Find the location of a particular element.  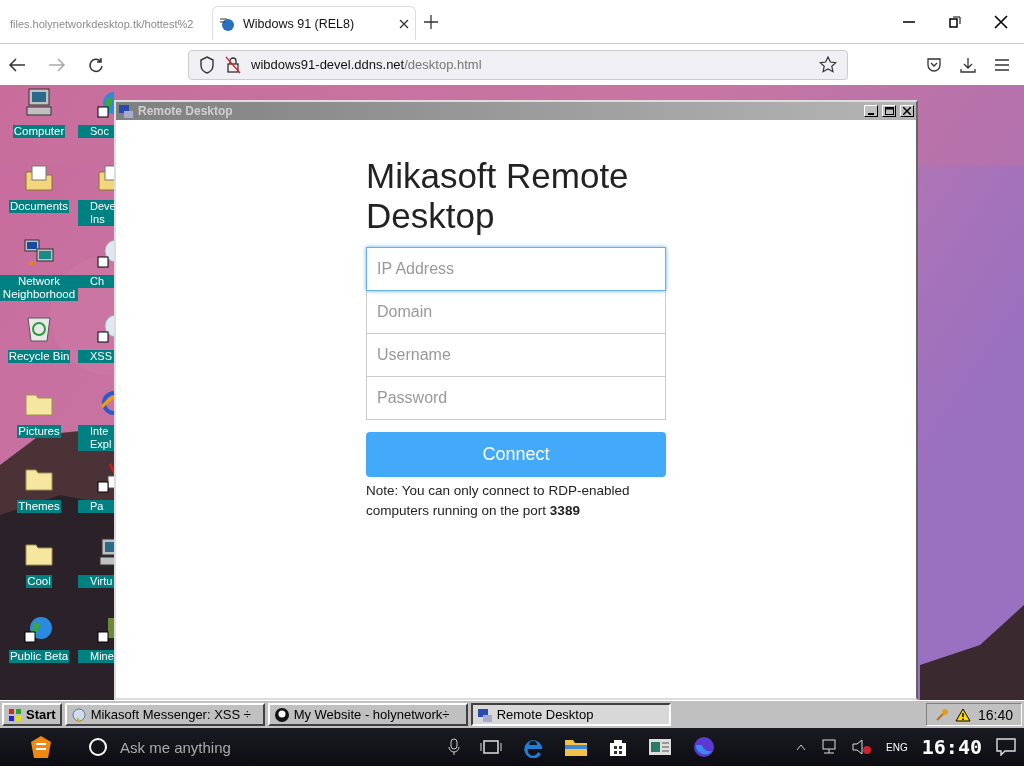

maximize-button is located at coordinates (889, 111).